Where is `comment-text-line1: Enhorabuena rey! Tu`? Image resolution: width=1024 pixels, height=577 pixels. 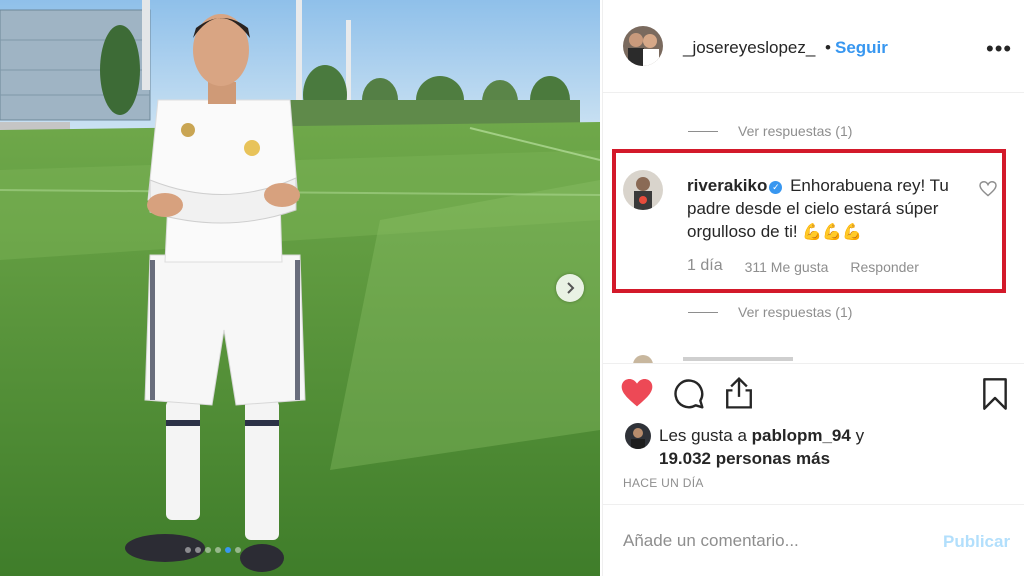
comment-text-line1: Enhorabuena rey! Tu is located at coordinates (869, 185).